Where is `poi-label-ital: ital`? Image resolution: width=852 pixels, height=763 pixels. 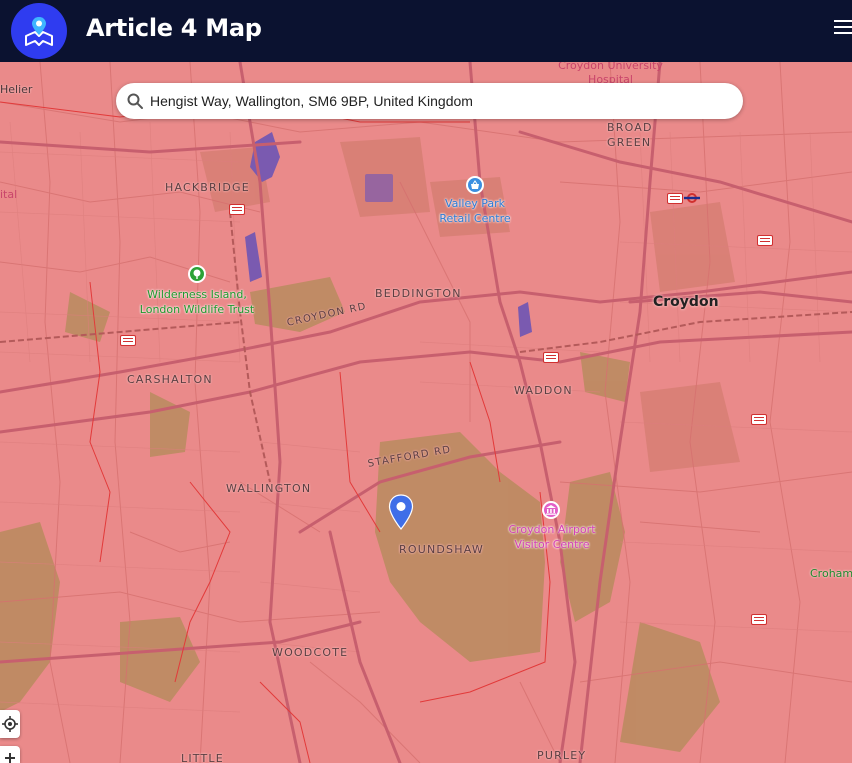 poi-label-ital: ital is located at coordinates (9, 194).